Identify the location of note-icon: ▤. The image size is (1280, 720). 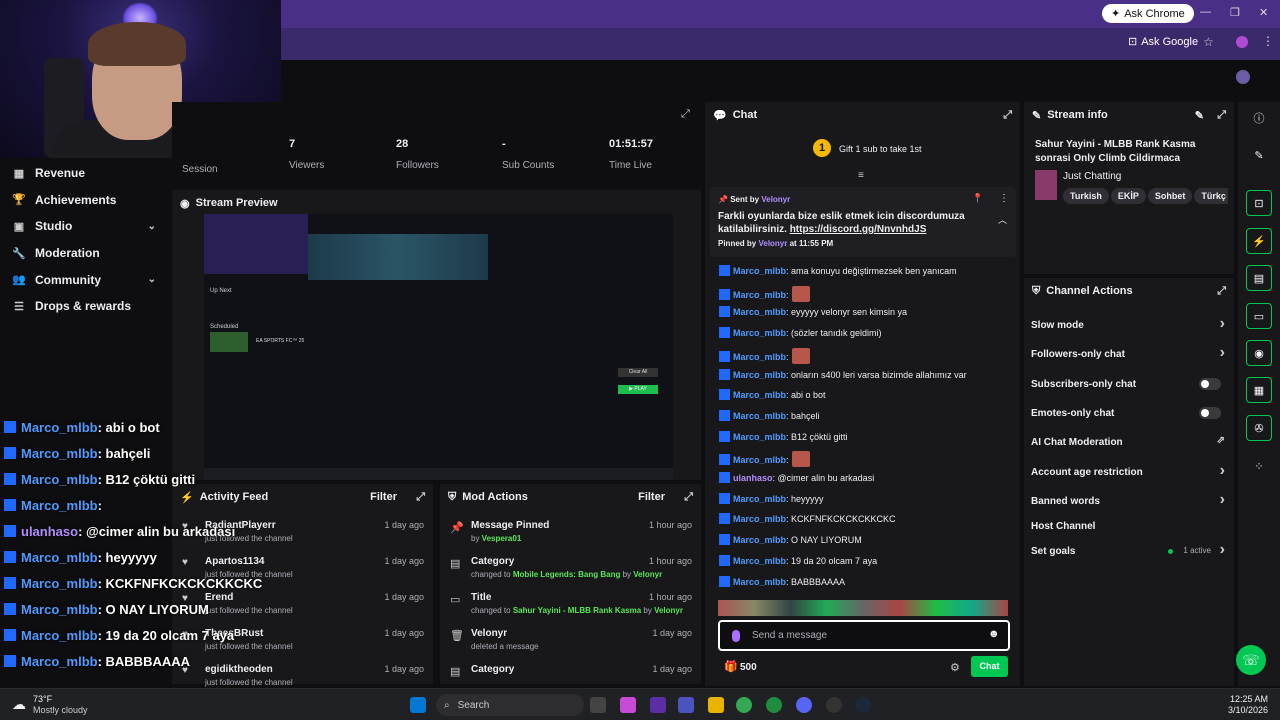
(1259, 278).